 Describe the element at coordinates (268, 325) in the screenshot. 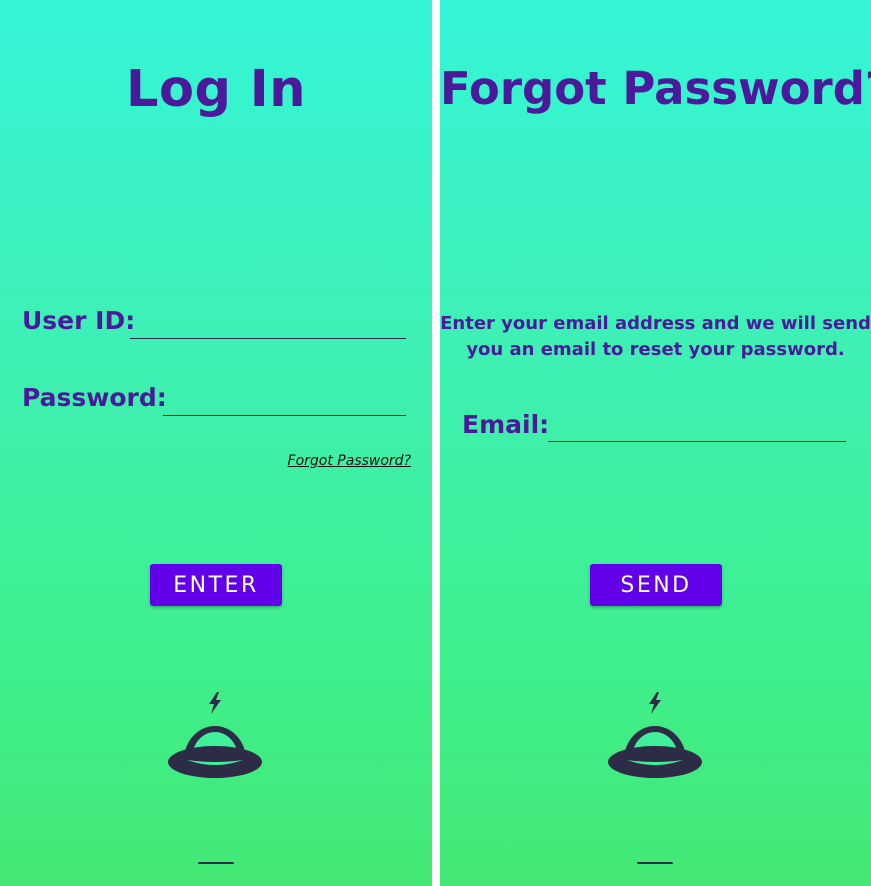

I see `user-id-input` at that location.